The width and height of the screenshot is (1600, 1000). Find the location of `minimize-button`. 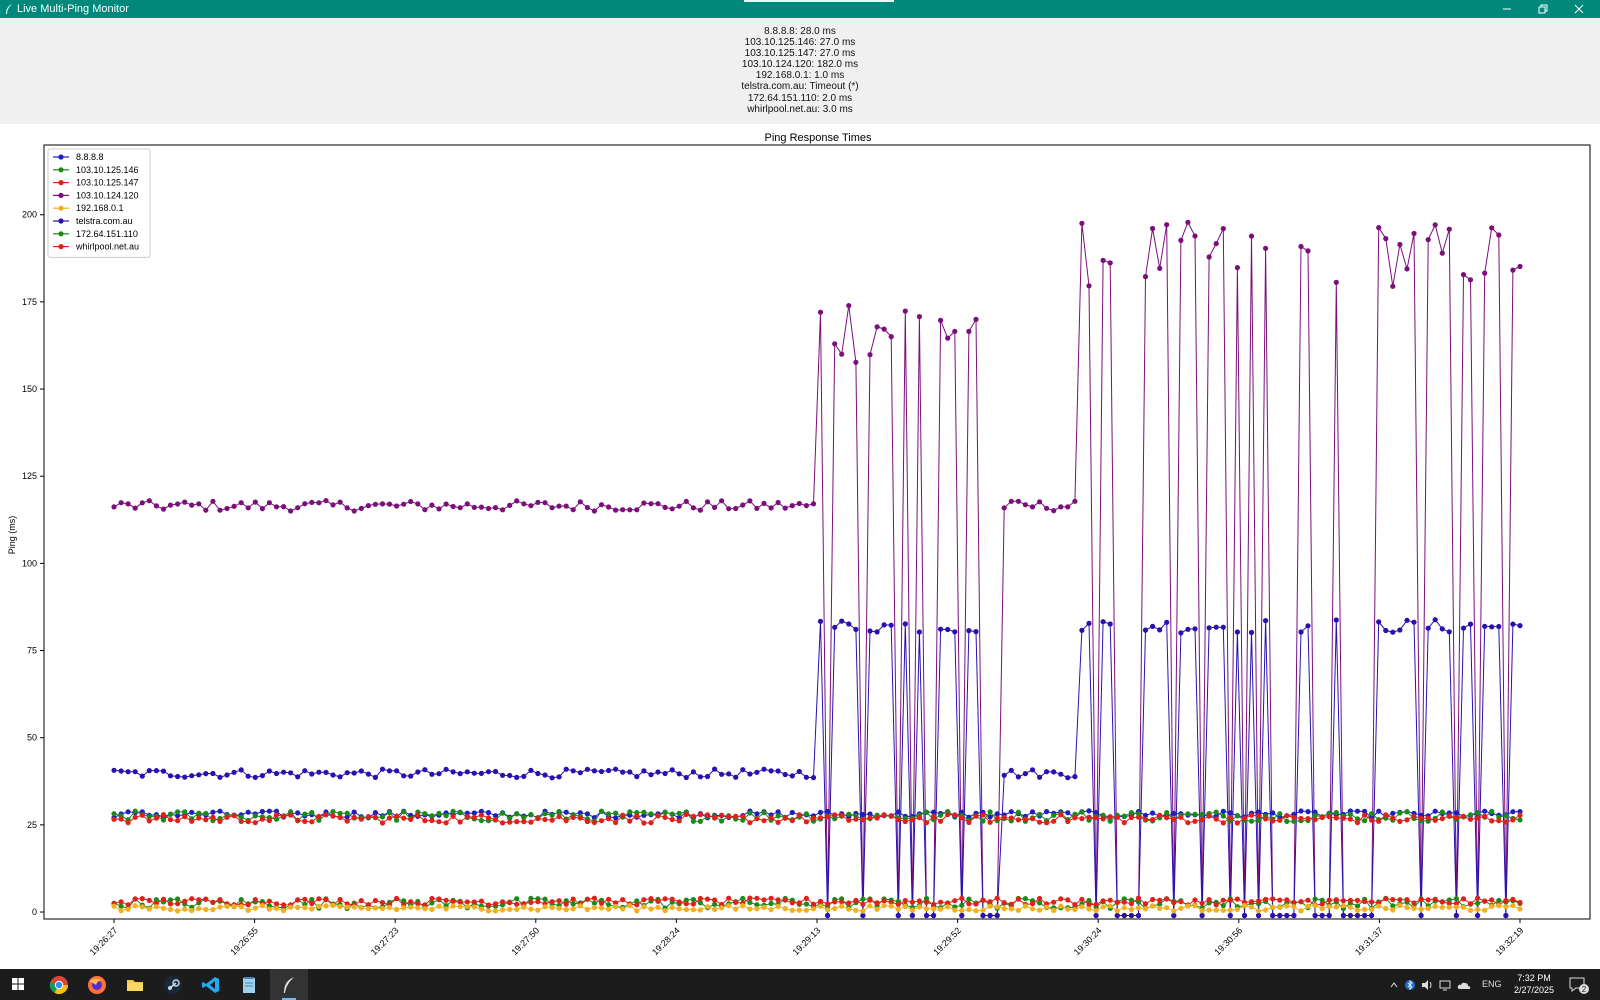

minimize-button is located at coordinates (1507, 9).